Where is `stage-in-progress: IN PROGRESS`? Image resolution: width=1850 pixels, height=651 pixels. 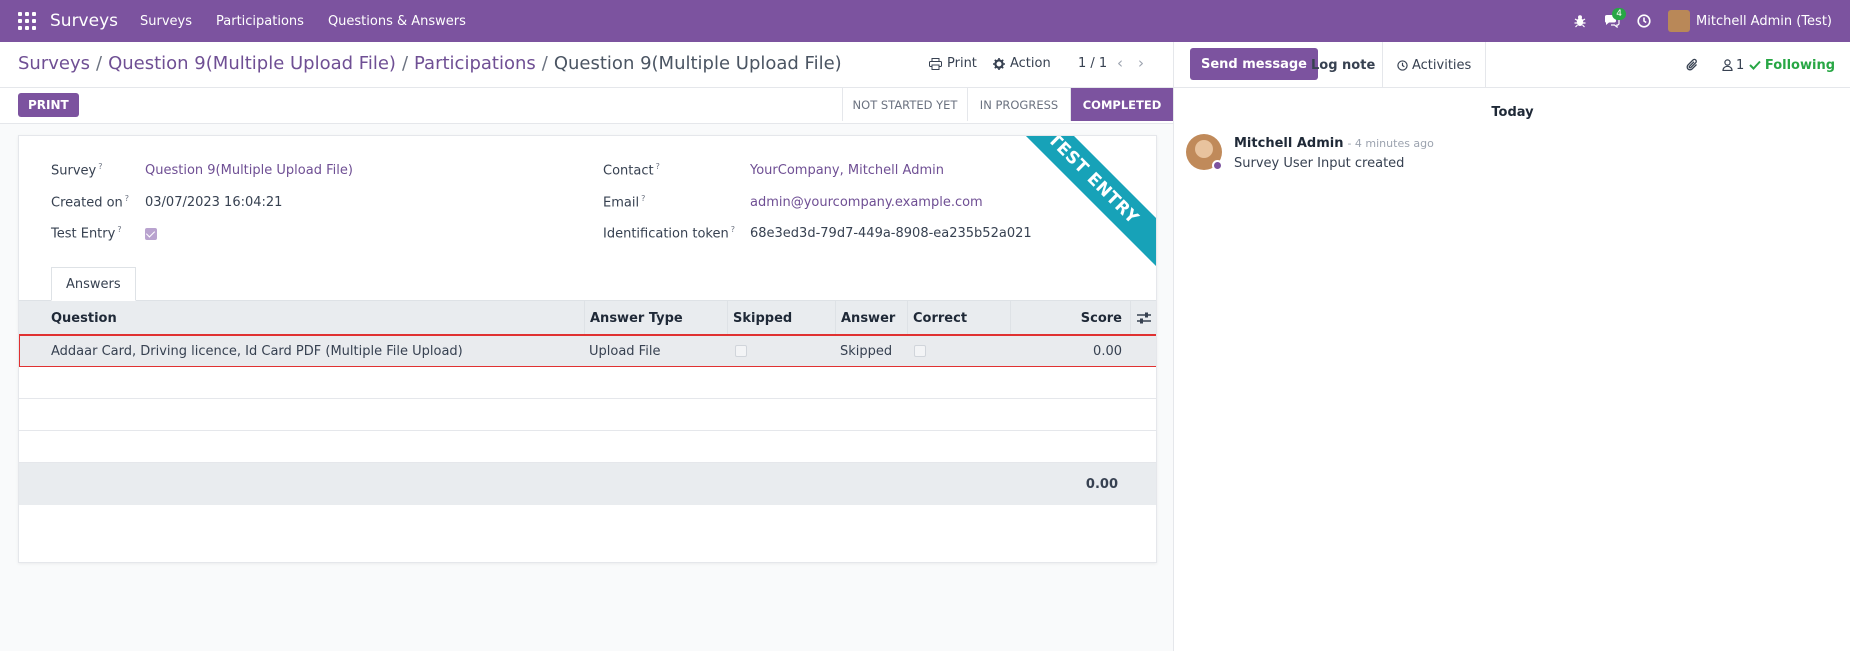 stage-in-progress: IN PROGRESS is located at coordinates (1018, 104).